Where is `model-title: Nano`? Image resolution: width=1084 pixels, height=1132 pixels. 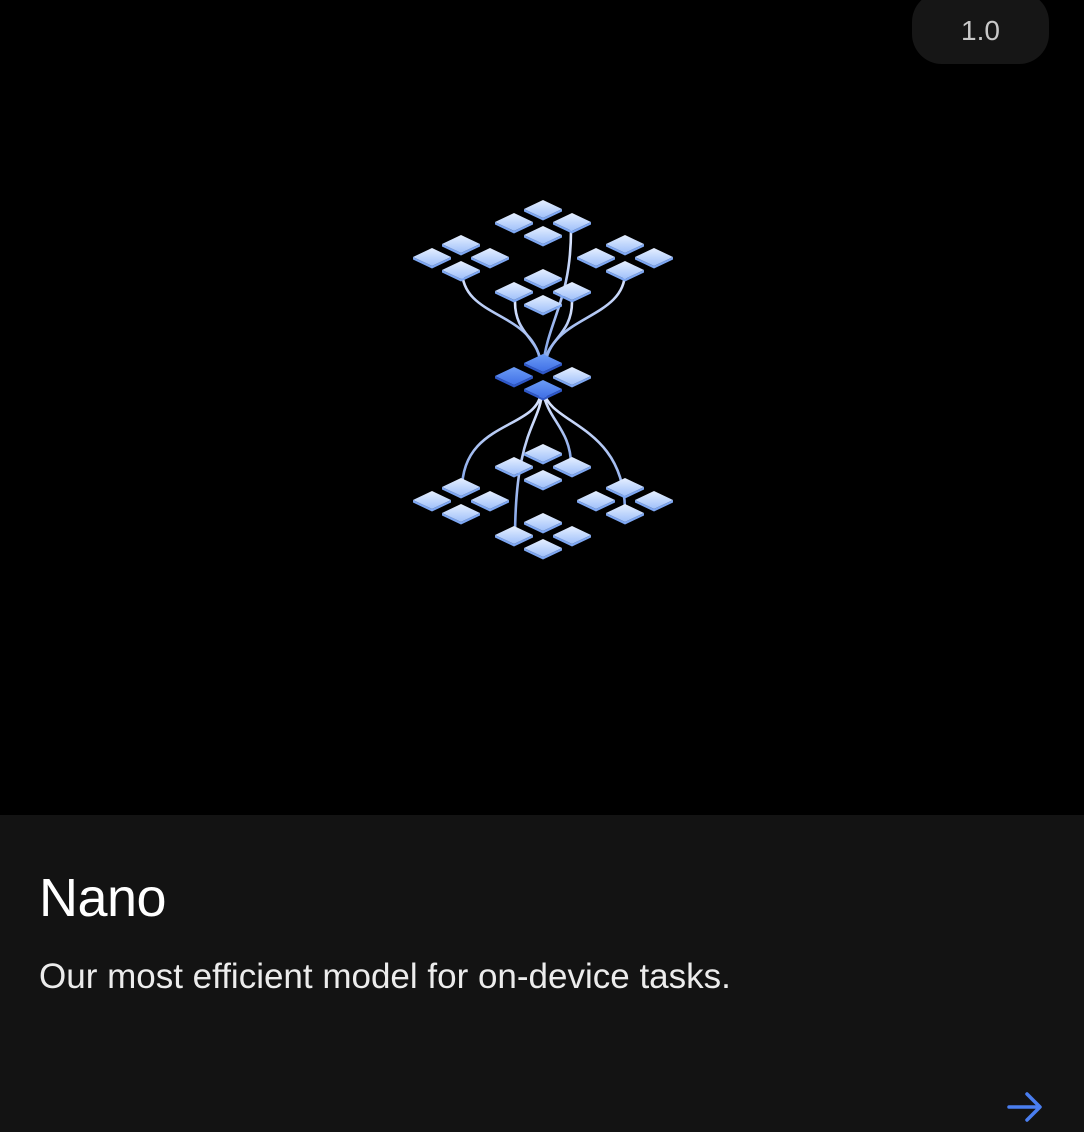
model-title: Nano is located at coordinates (103, 898).